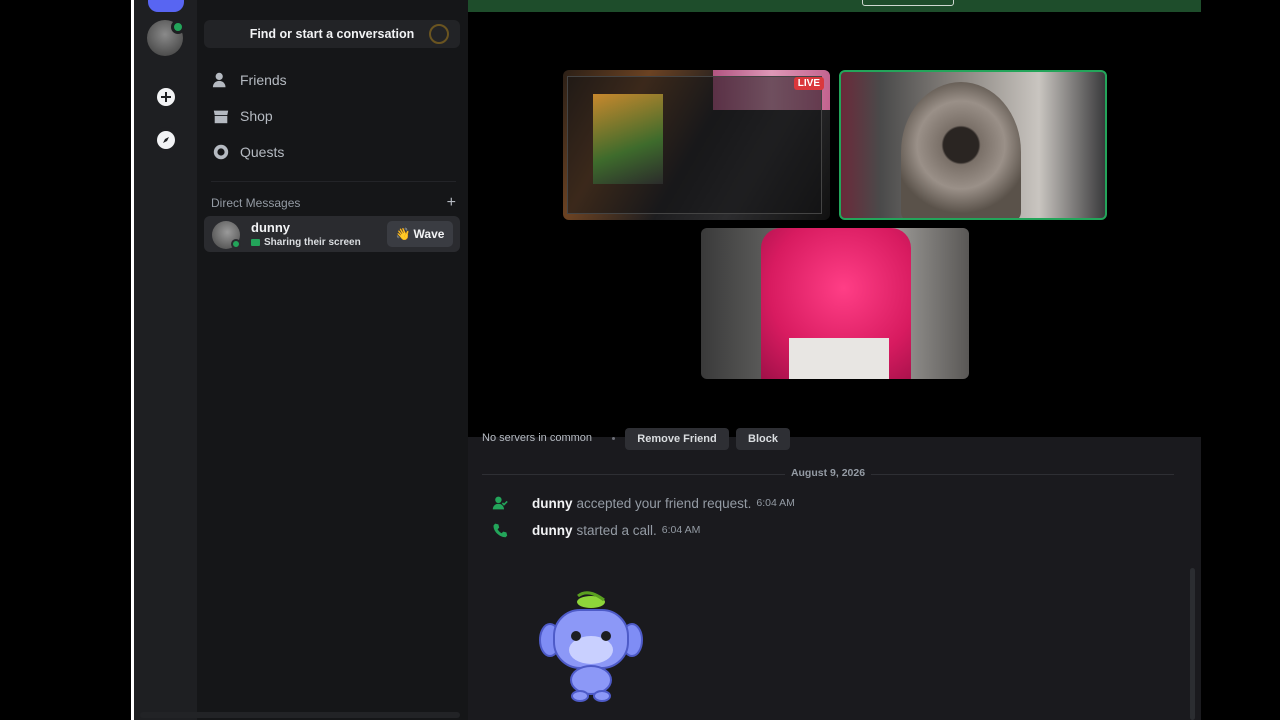  I want to click on dm-user-status: Sharing their screen, so click(306, 242).